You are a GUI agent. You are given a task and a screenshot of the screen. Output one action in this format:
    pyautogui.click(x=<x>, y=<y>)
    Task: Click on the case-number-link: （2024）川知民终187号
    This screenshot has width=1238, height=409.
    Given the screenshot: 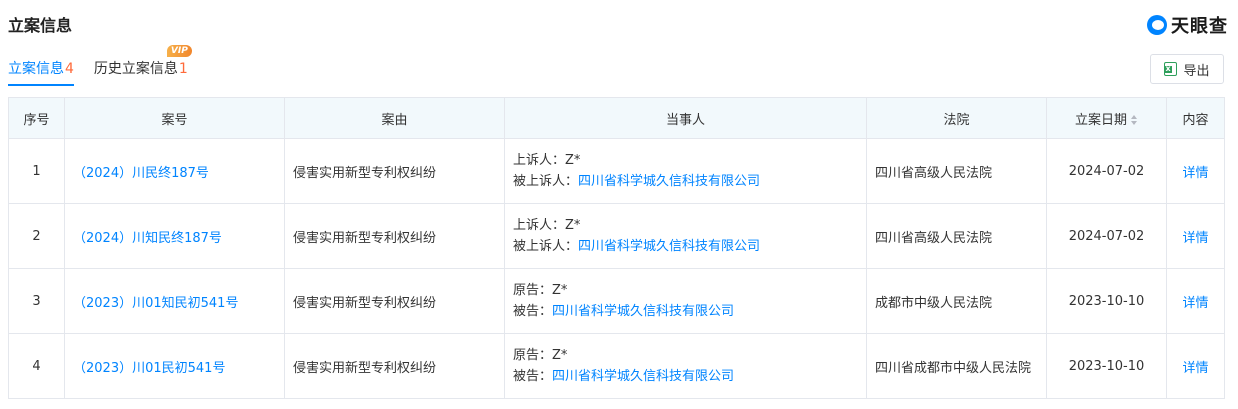 What is the action you would take?
    pyautogui.click(x=174, y=236)
    